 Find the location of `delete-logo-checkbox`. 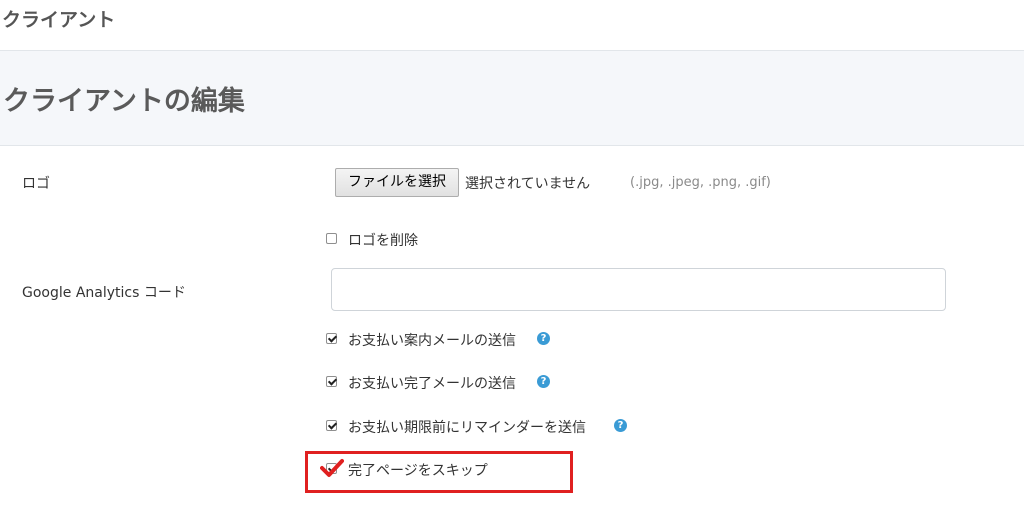

delete-logo-checkbox is located at coordinates (331, 238).